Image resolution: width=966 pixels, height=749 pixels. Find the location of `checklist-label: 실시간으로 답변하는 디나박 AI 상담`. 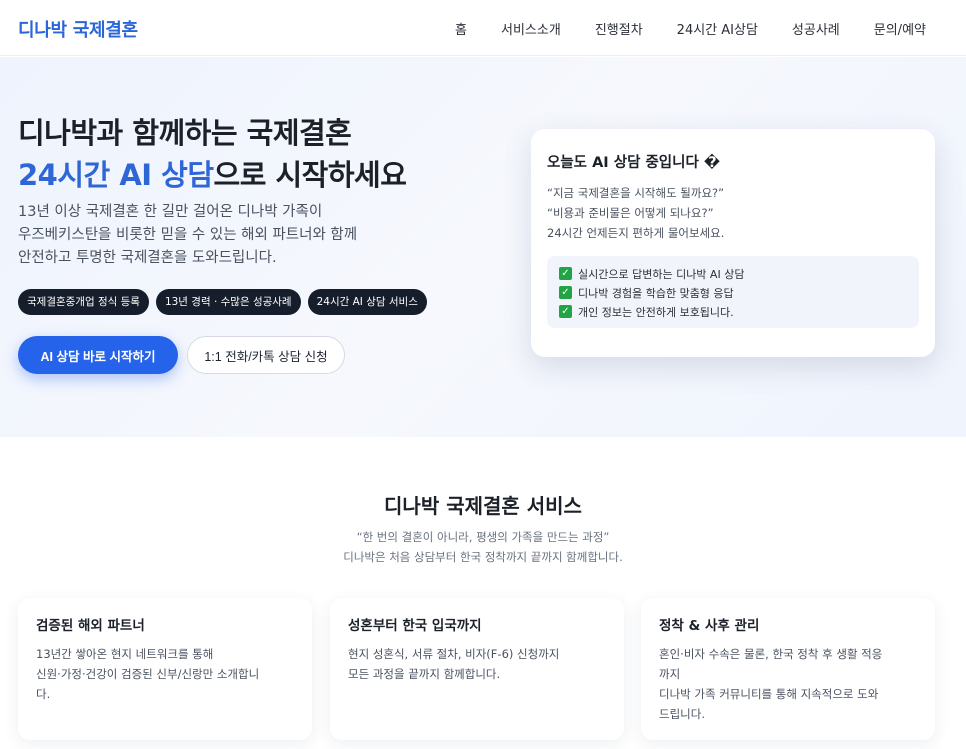

checklist-label: 실시간으로 답변하는 디나박 AI 상담 is located at coordinates (661, 274).